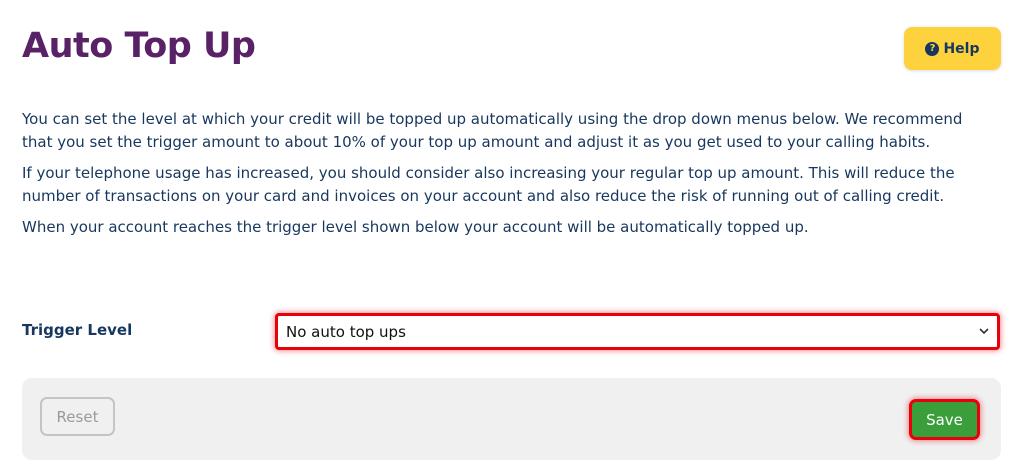 This screenshot has width=1024, height=473. Describe the element at coordinates (944, 419) in the screenshot. I see `save-button: Save` at that location.